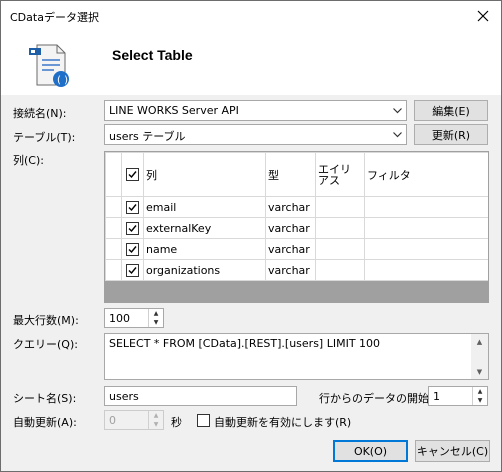 This screenshot has height=472, width=502. What do you see at coordinates (112, 420) in the screenshot?
I see `auto-refresh-value: 0` at bounding box center [112, 420].